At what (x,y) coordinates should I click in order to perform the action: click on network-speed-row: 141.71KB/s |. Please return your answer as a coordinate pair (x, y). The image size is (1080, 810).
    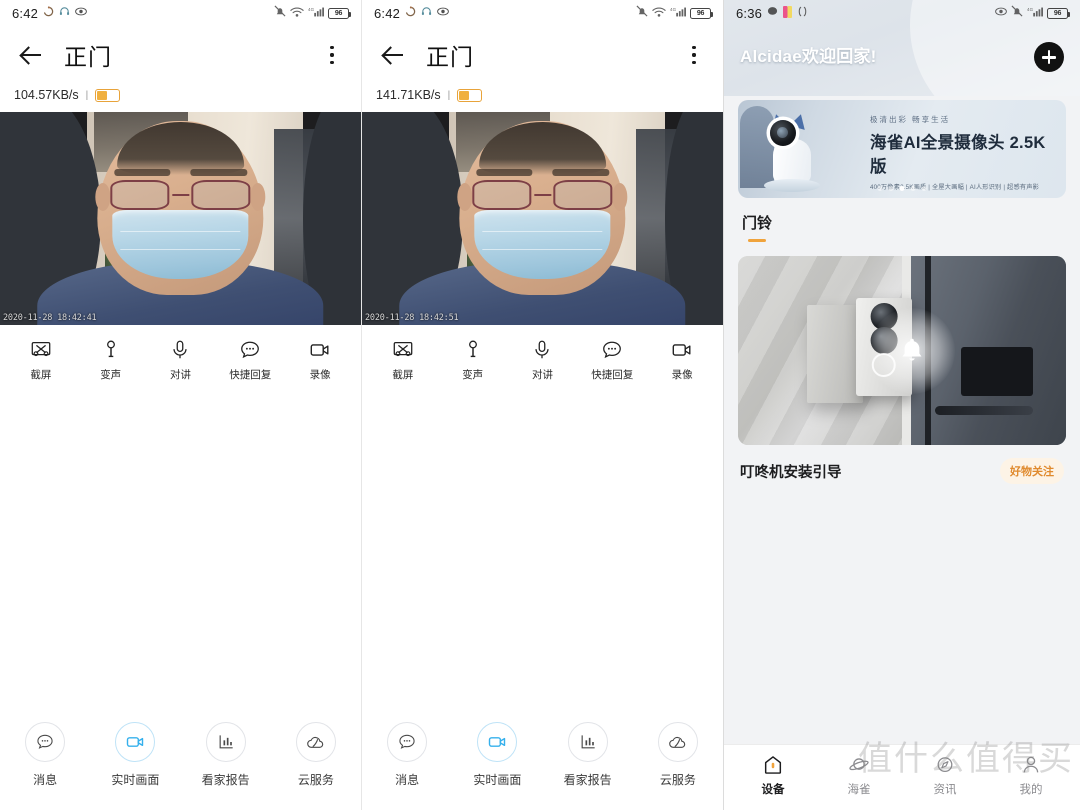
    Looking at the image, I should click on (542, 98).